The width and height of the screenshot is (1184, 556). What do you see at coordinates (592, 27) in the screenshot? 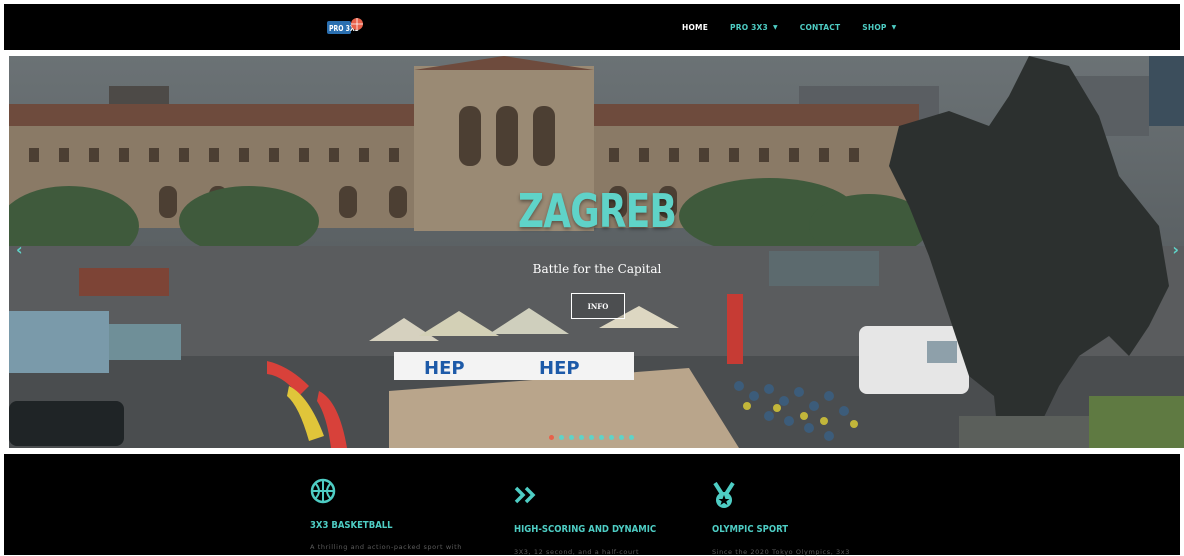
I see `site-header: PRO 3X3 HOME PRO 3X3 ▼ CONTACT SHOP ▼` at bounding box center [592, 27].